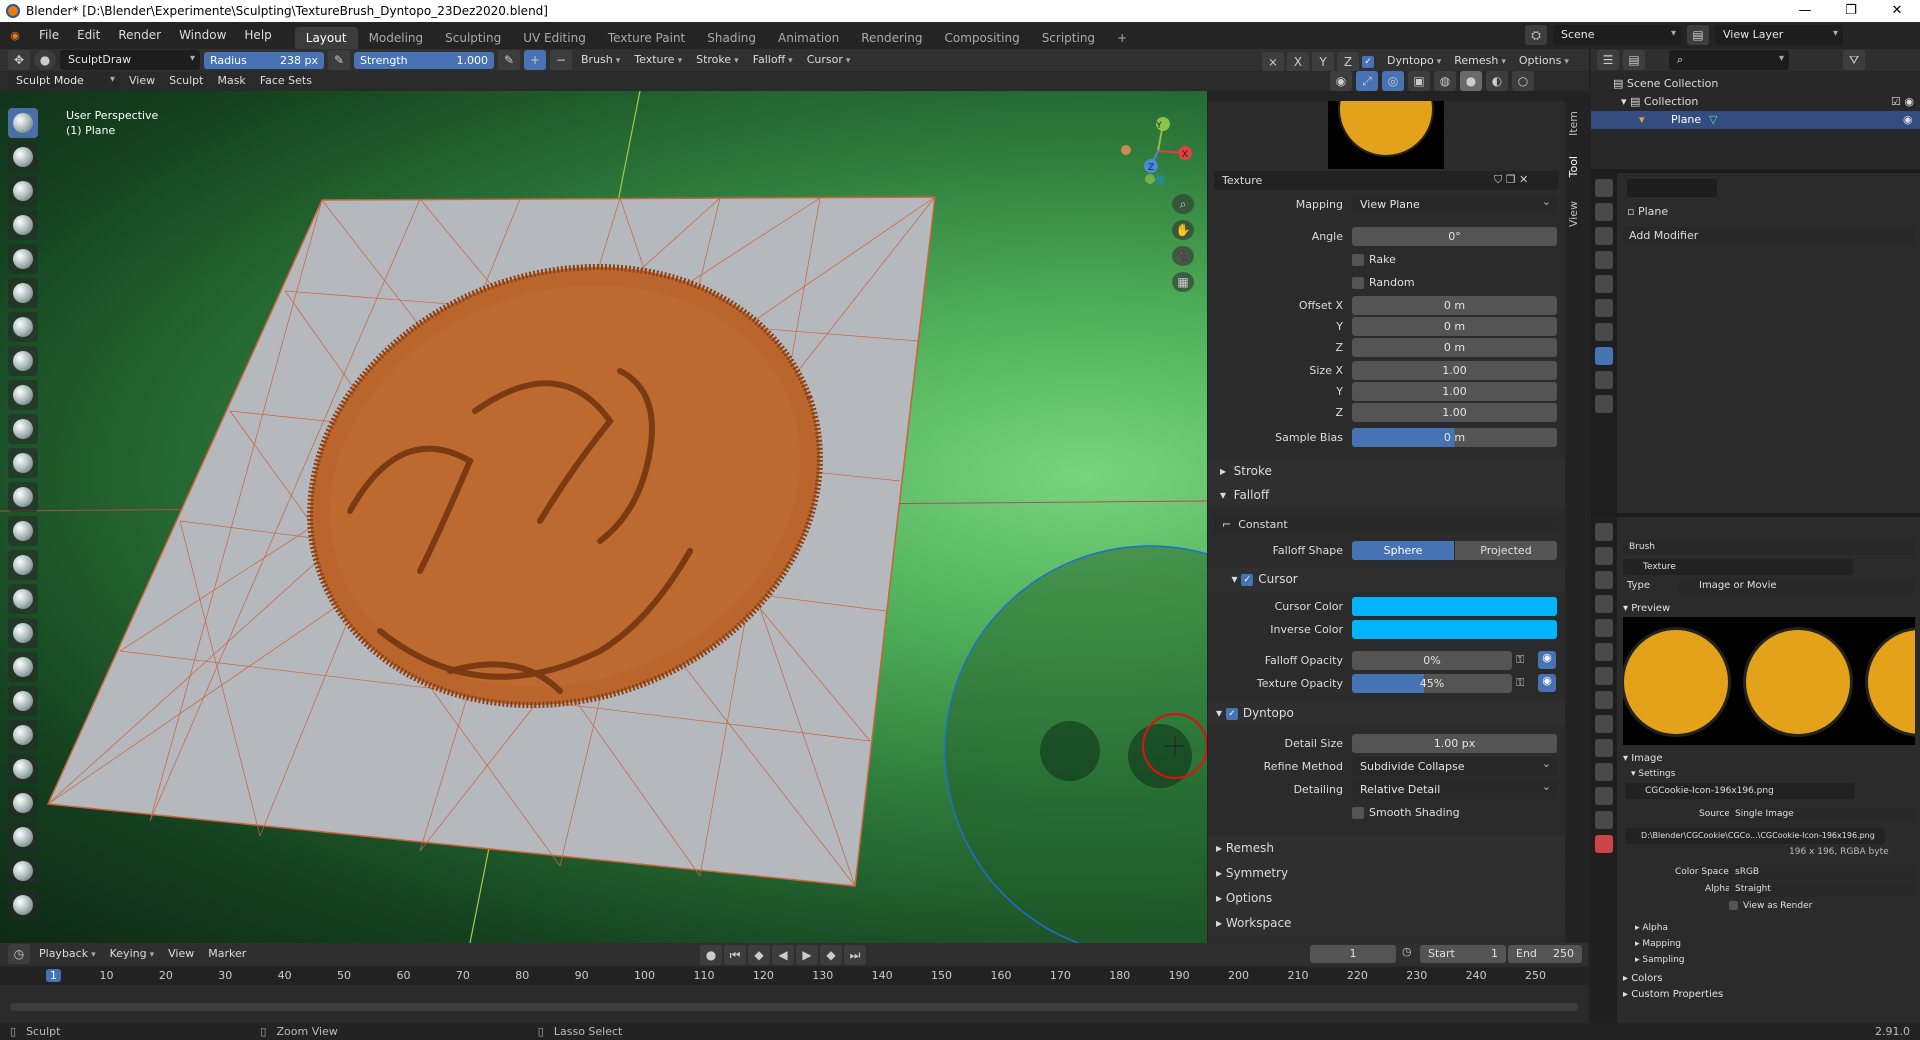 This screenshot has width=1920, height=1040. What do you see at coordinates (1643, 978) in the screenshot?
I see `colors-section: ▸ Colors` at bounding box center [1643, 978].